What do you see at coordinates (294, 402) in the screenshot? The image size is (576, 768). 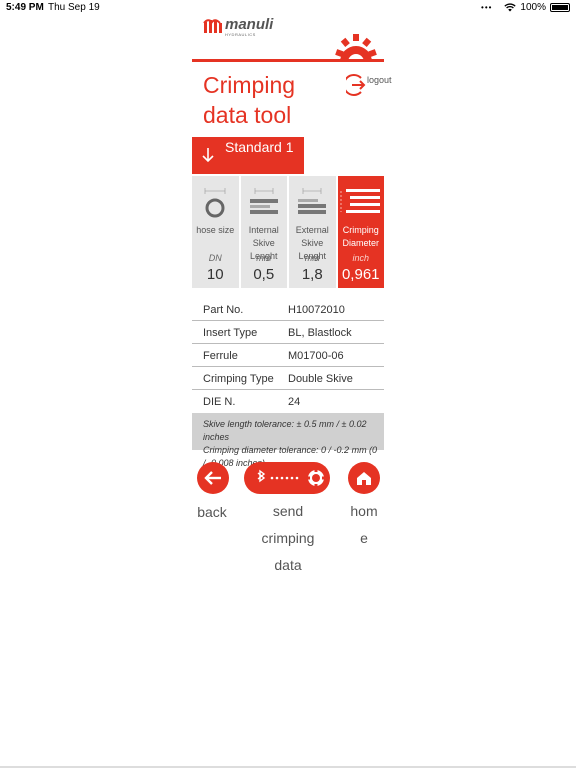 I see `detail-value: 24` at bounding box center [294, 402].